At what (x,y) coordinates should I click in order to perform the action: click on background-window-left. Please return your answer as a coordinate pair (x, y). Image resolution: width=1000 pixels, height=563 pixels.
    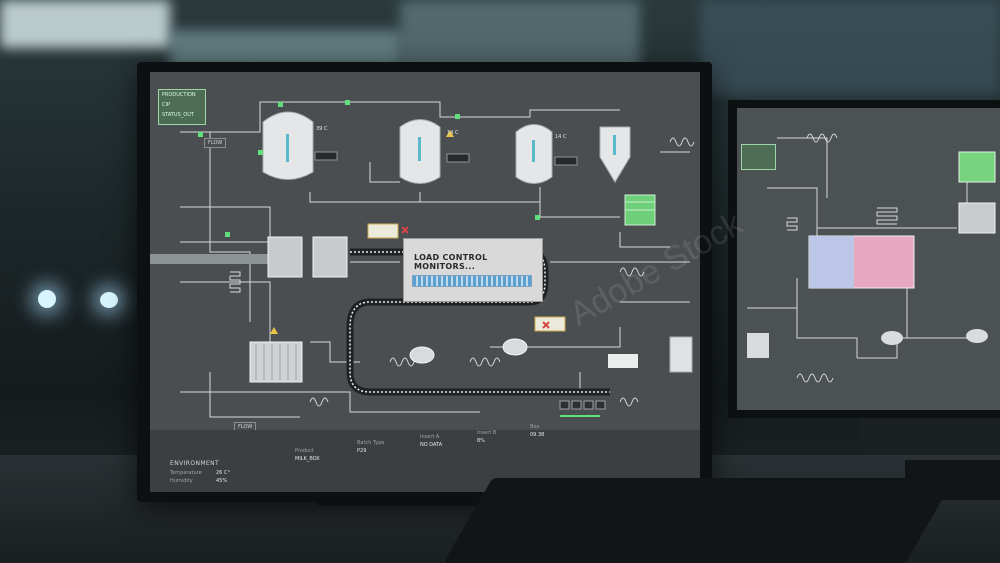
    Looking at the image, I should click on (85, 24).